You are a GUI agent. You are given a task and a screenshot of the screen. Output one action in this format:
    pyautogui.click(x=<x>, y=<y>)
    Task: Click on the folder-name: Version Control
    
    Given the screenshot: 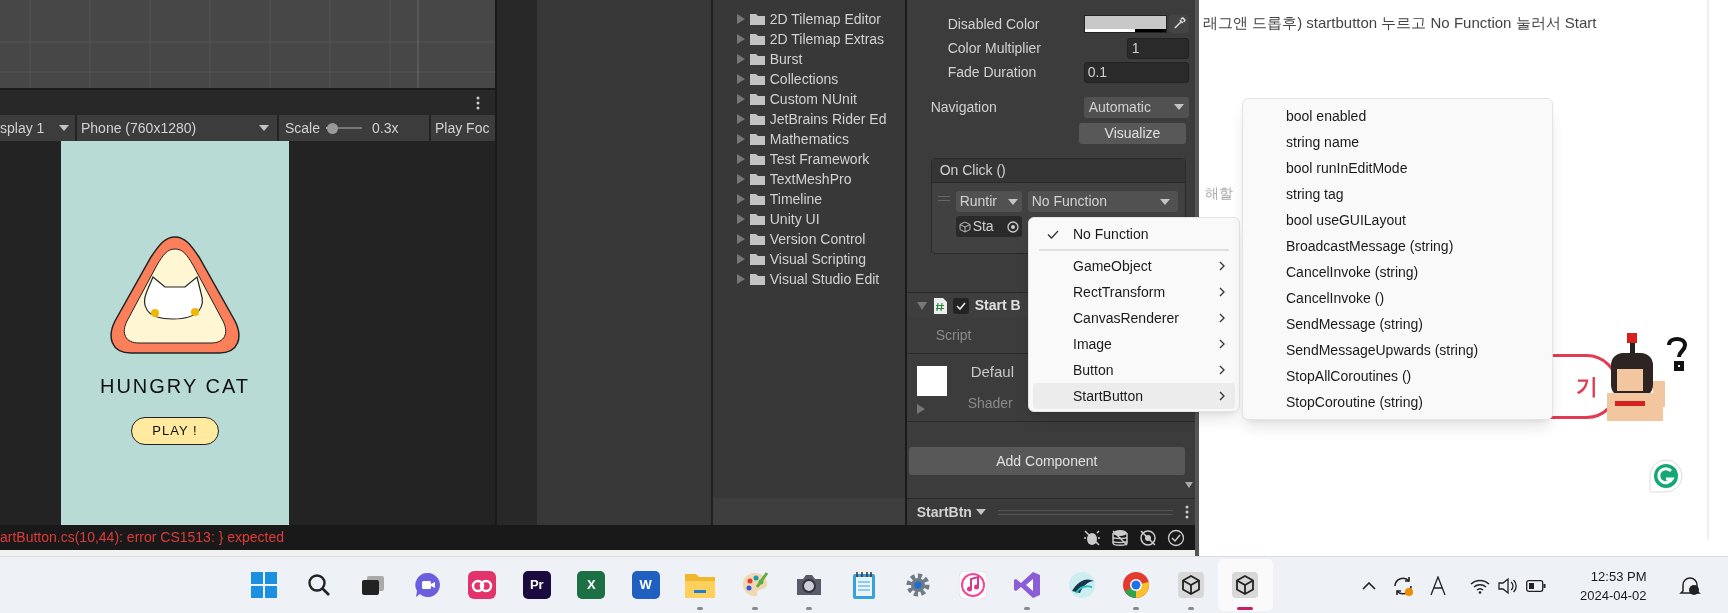 What is the action you would take?
    pyautogui.click(x=817, y=239)
    